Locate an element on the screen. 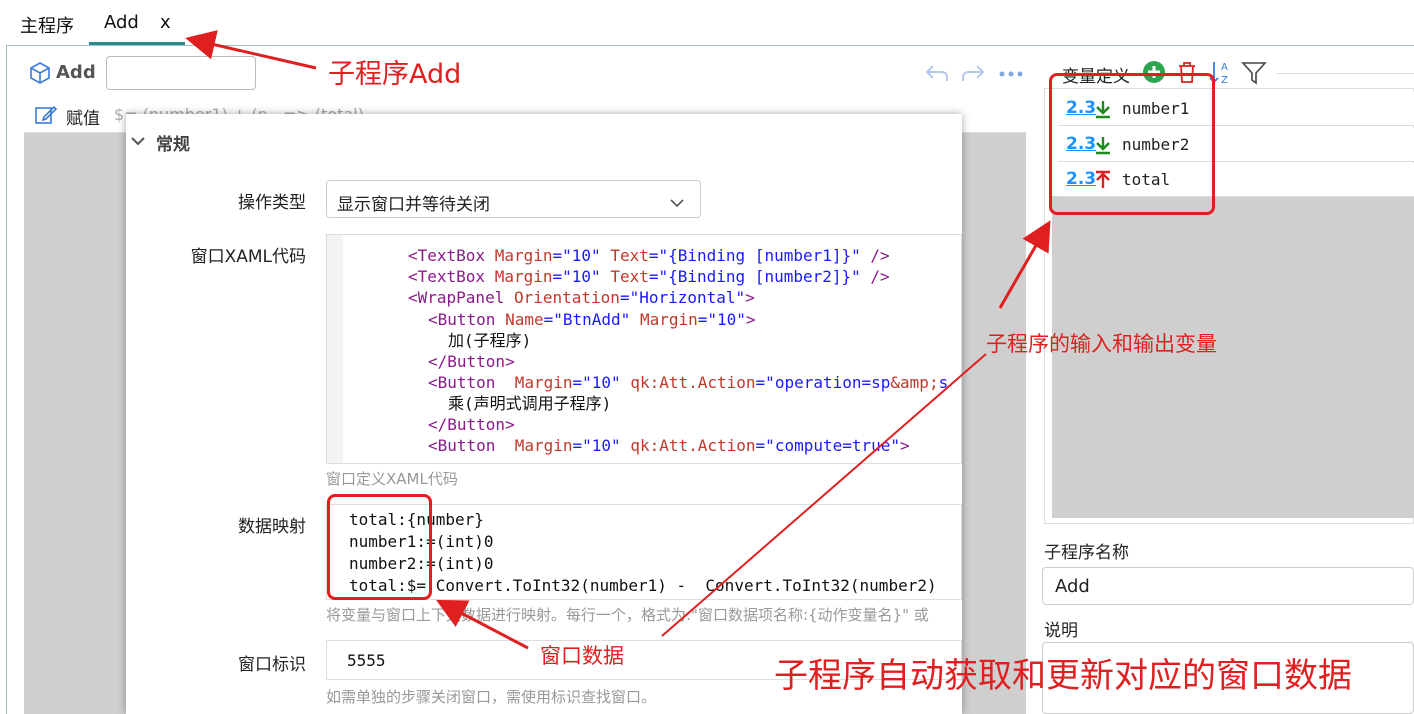 The image size is (1414, 714). arrow-to-tab is located at coordinates (251, 50).